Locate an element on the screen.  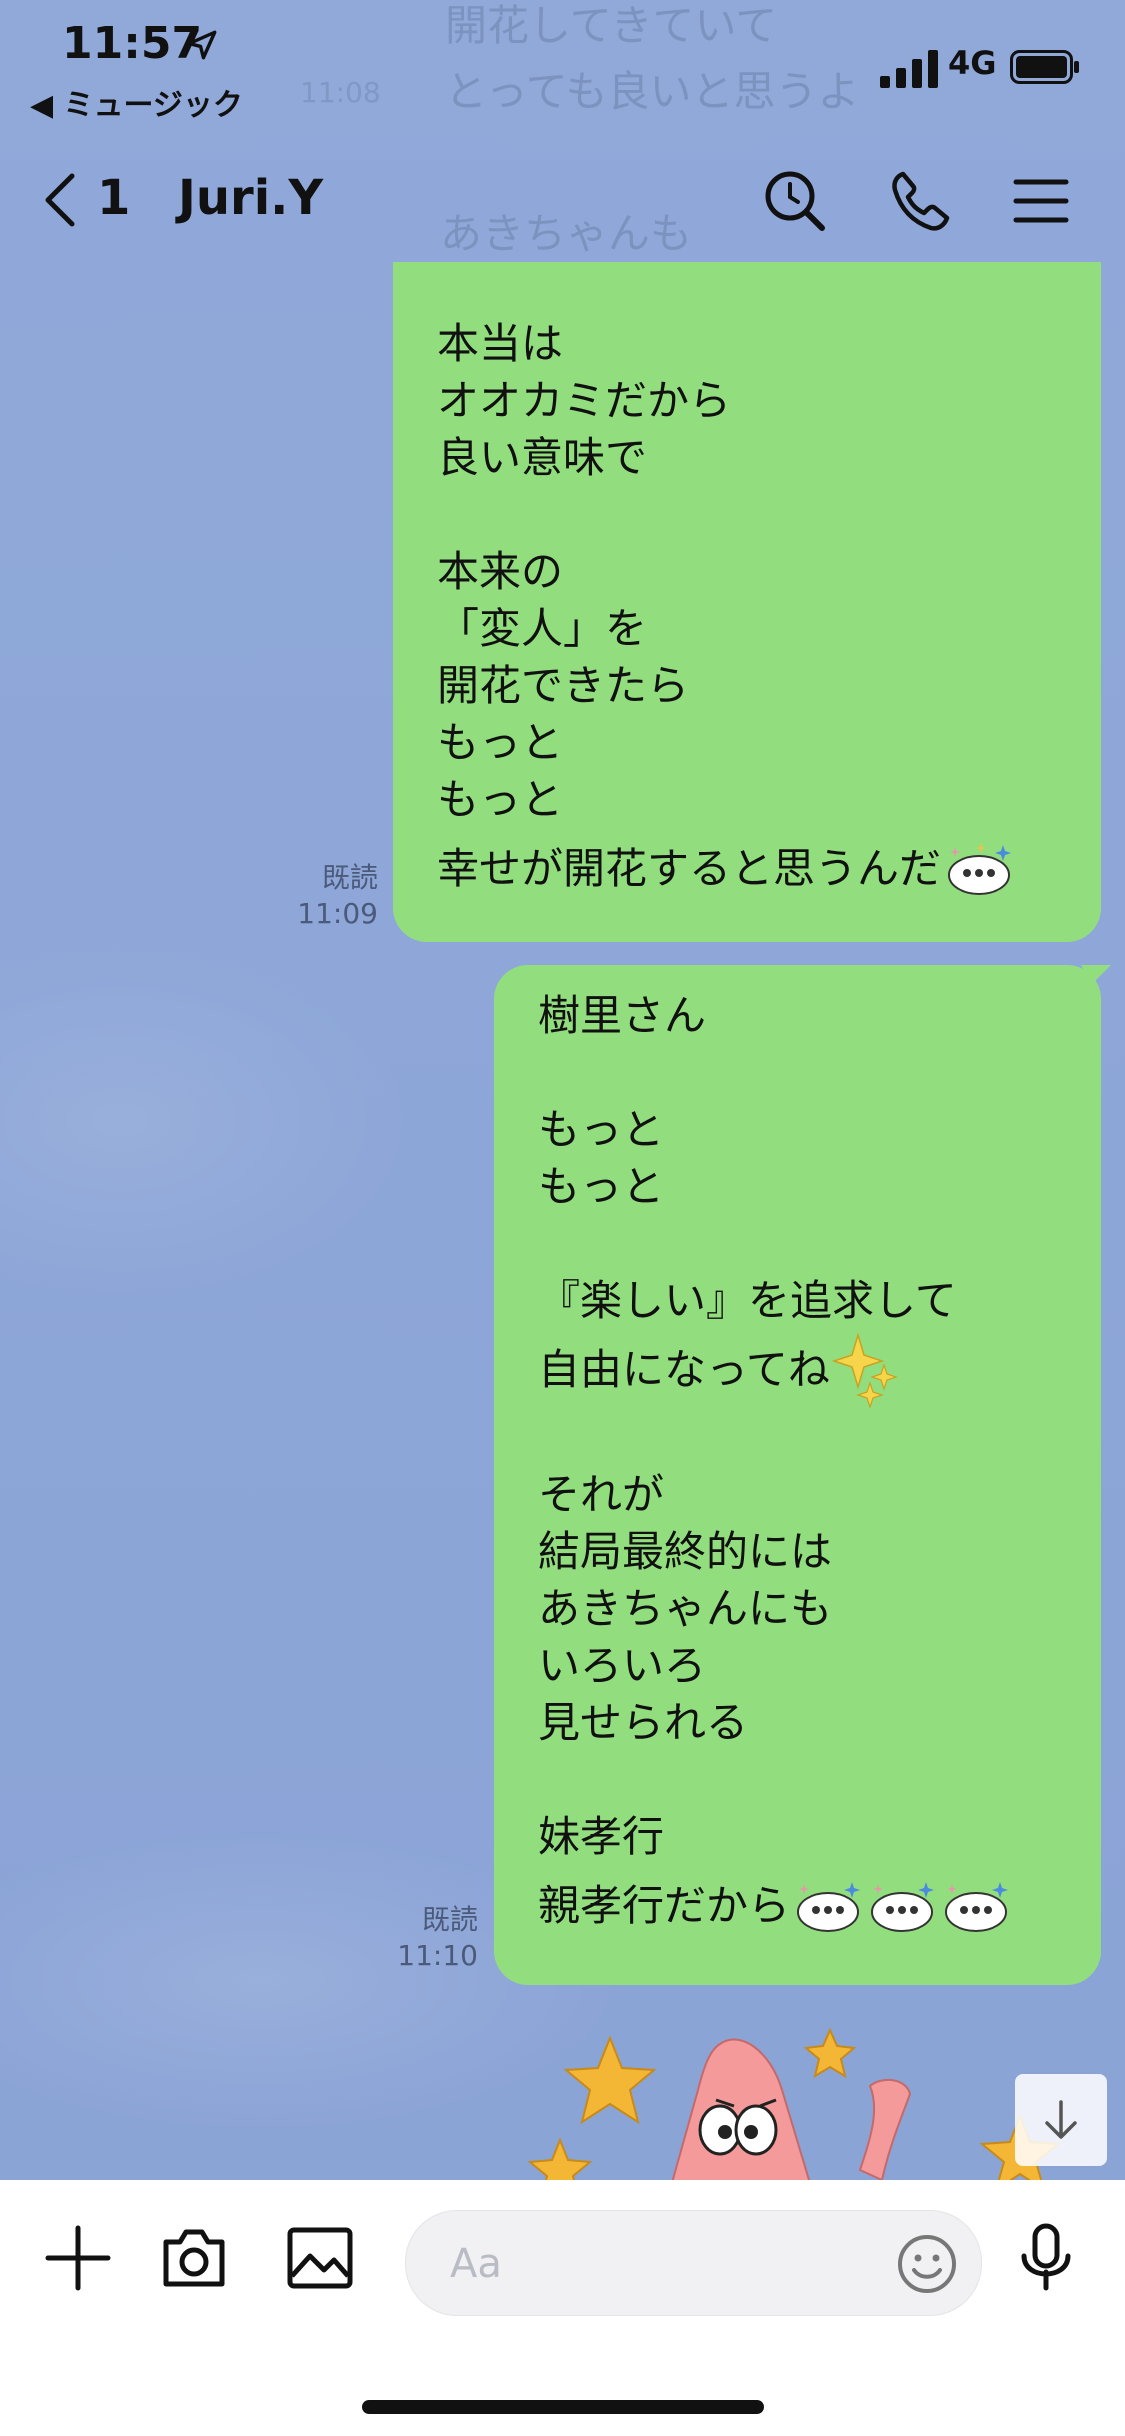
arrow-down-icon is located at coordinates (1061, 2119).